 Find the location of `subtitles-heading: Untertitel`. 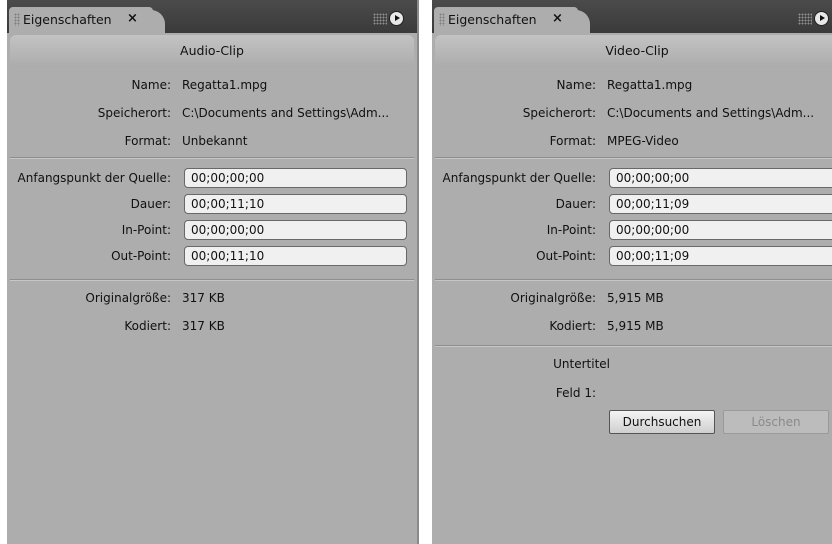

subtitles-heading: Untertitel is located at coordinates (581, 364).